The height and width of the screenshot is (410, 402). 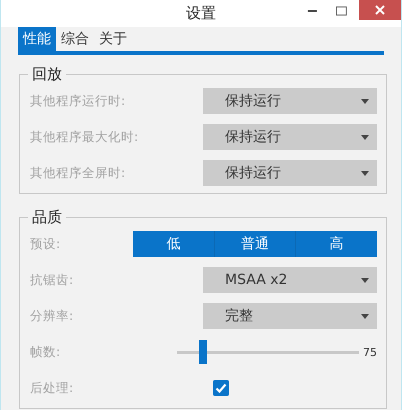 What do you see at coordinates (47, 74) in the screenshot?
I see `group-title: 回放` at bounding box center [47, 74].